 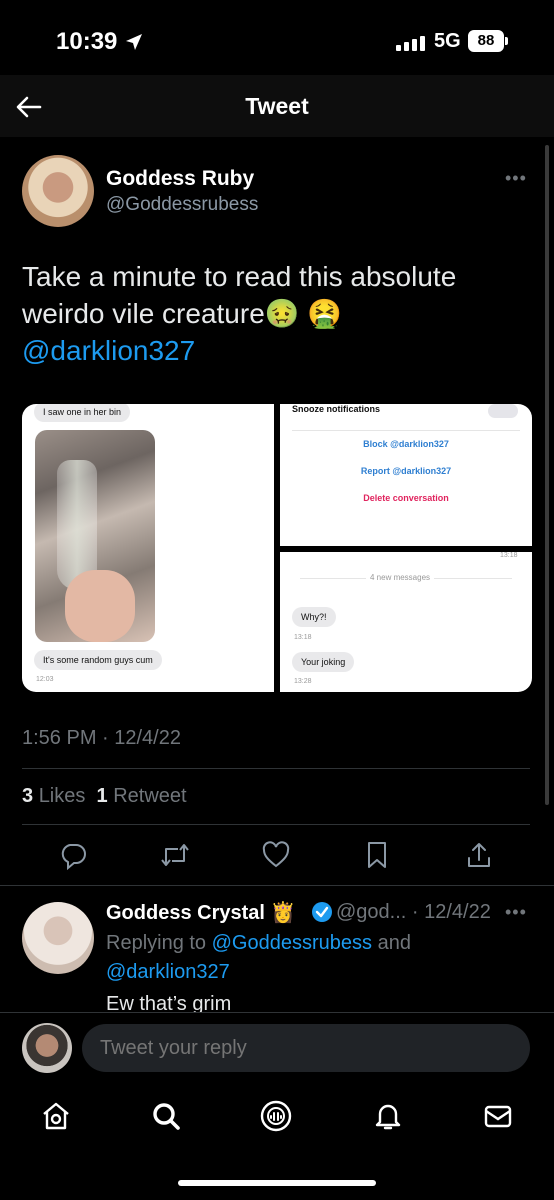 What do you see at coordinates (303, 681) in the screenshot?
I see `chat-time: 13:28` at bounding box center [303, 681].